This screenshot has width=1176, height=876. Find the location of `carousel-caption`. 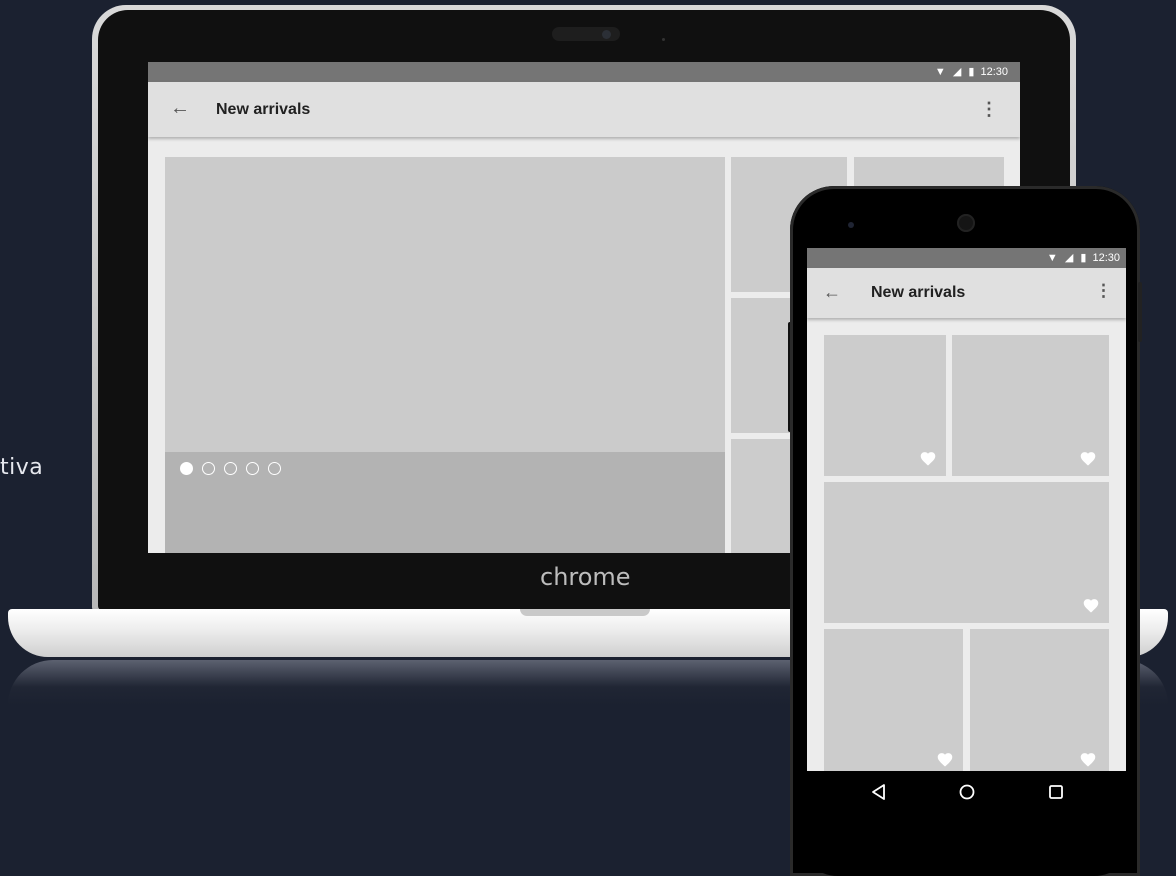

carousel-caption is located at coordinates (445, 502).